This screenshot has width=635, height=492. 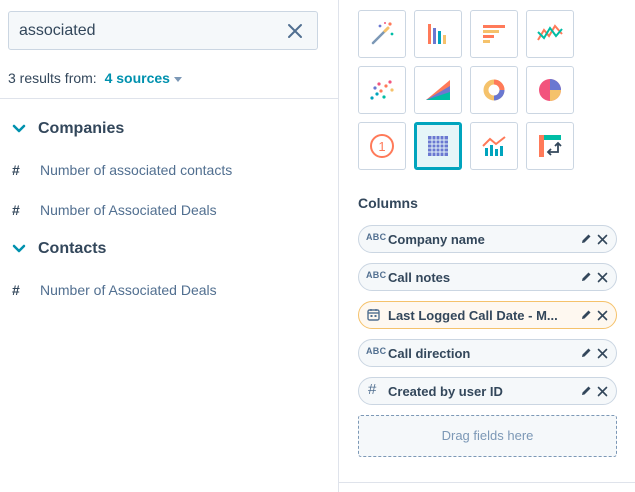 What do you see at coordinates (487, 353) in the screenshot?
I see `column-chip: ABC Call direction` at bounding box center [487, 353].